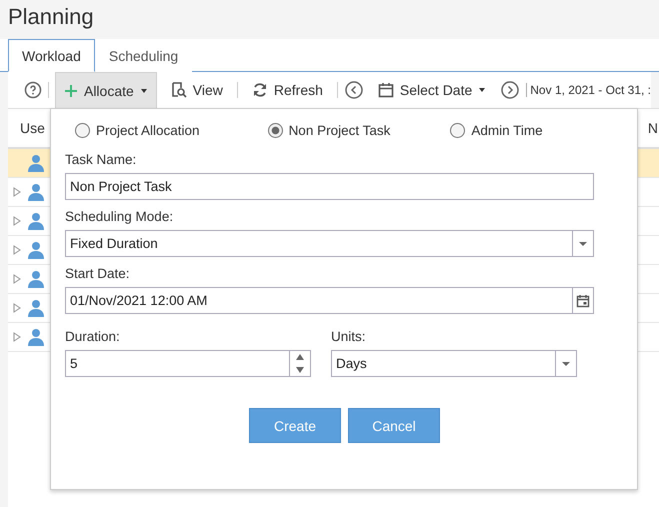 Image resolution: width=659 pixels, height=507 pixels. What do you see at coordinates (432, 90) in the screenshot?
I see `select-date-button: Select Date` at bounding box center [432, 90].